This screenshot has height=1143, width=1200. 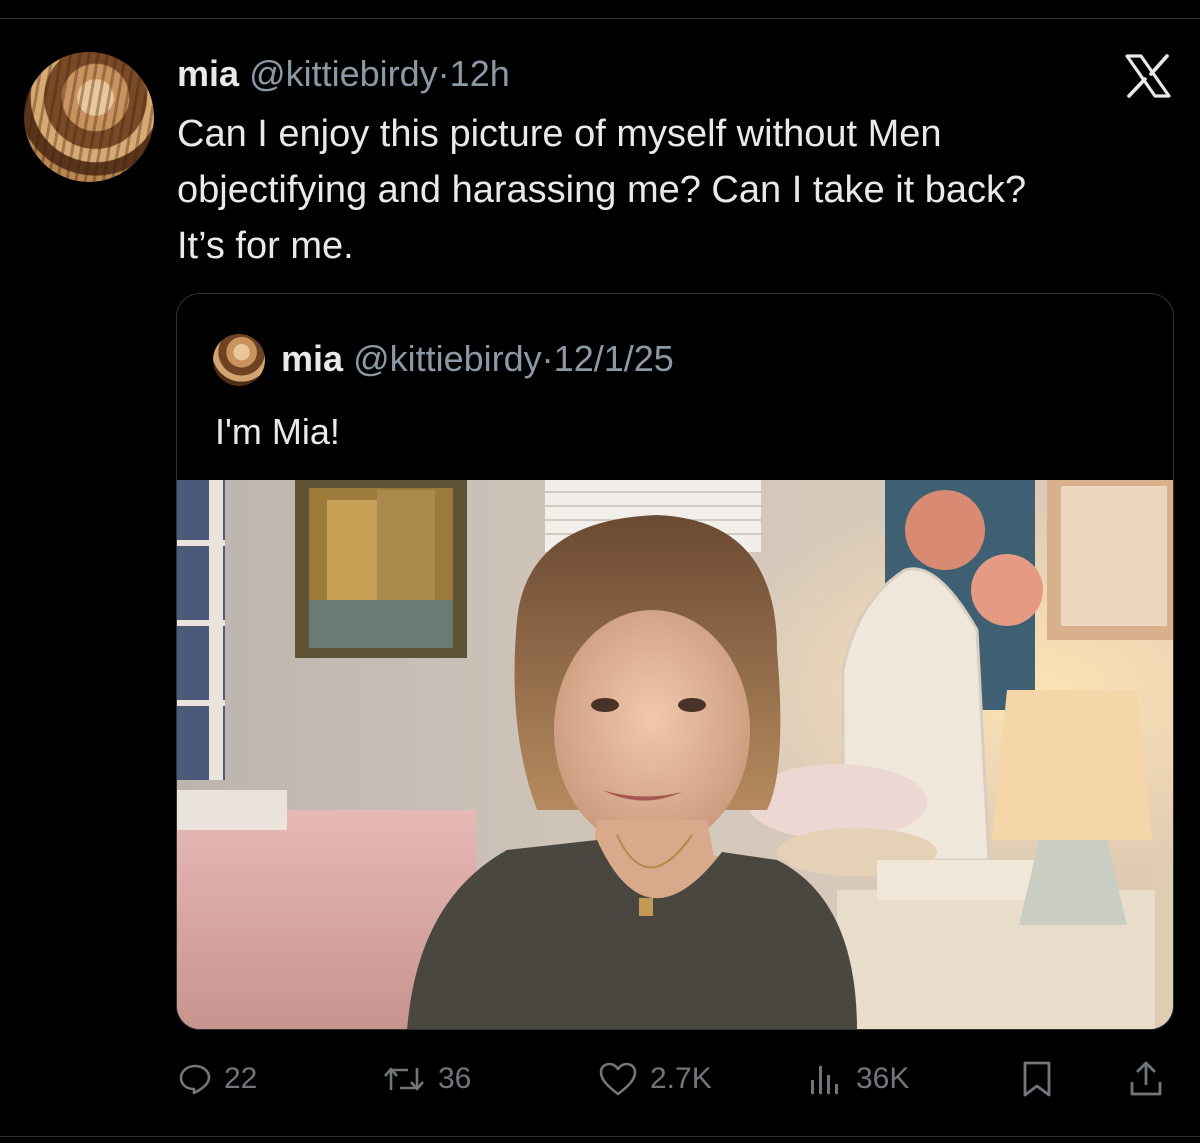 I want to click on bottom-divider, so click(x=600, y=1136).